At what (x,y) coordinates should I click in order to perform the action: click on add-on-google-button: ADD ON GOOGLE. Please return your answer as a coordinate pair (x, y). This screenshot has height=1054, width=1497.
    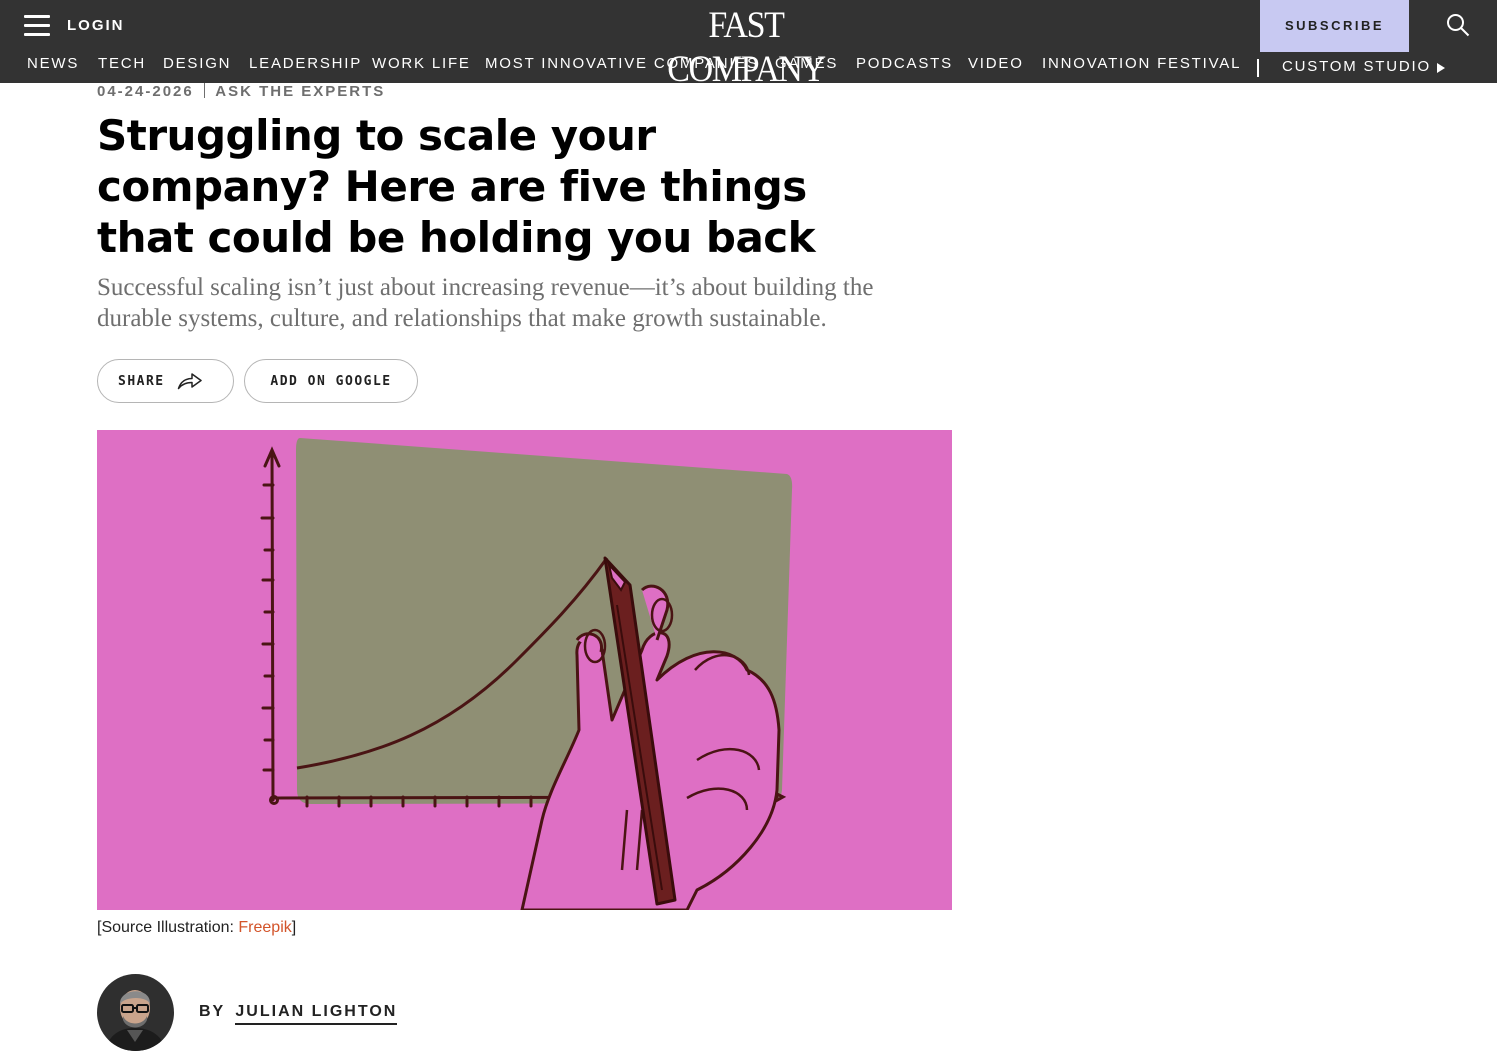
    Looking at the image, I should click on (331, 381).